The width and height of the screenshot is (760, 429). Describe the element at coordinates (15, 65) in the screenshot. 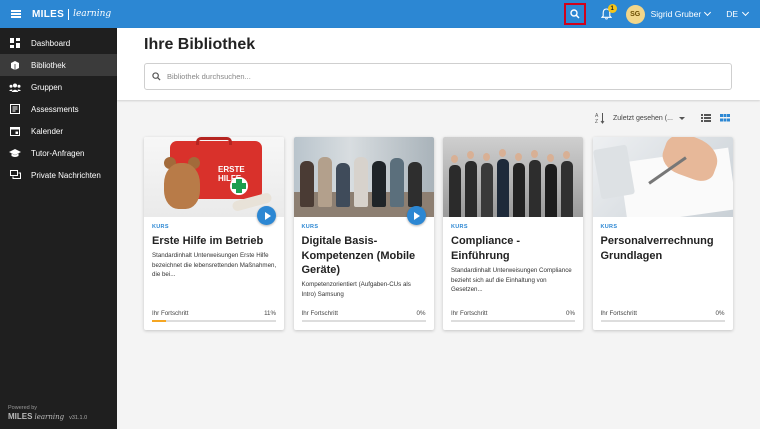

I see `library-icon` at that location.